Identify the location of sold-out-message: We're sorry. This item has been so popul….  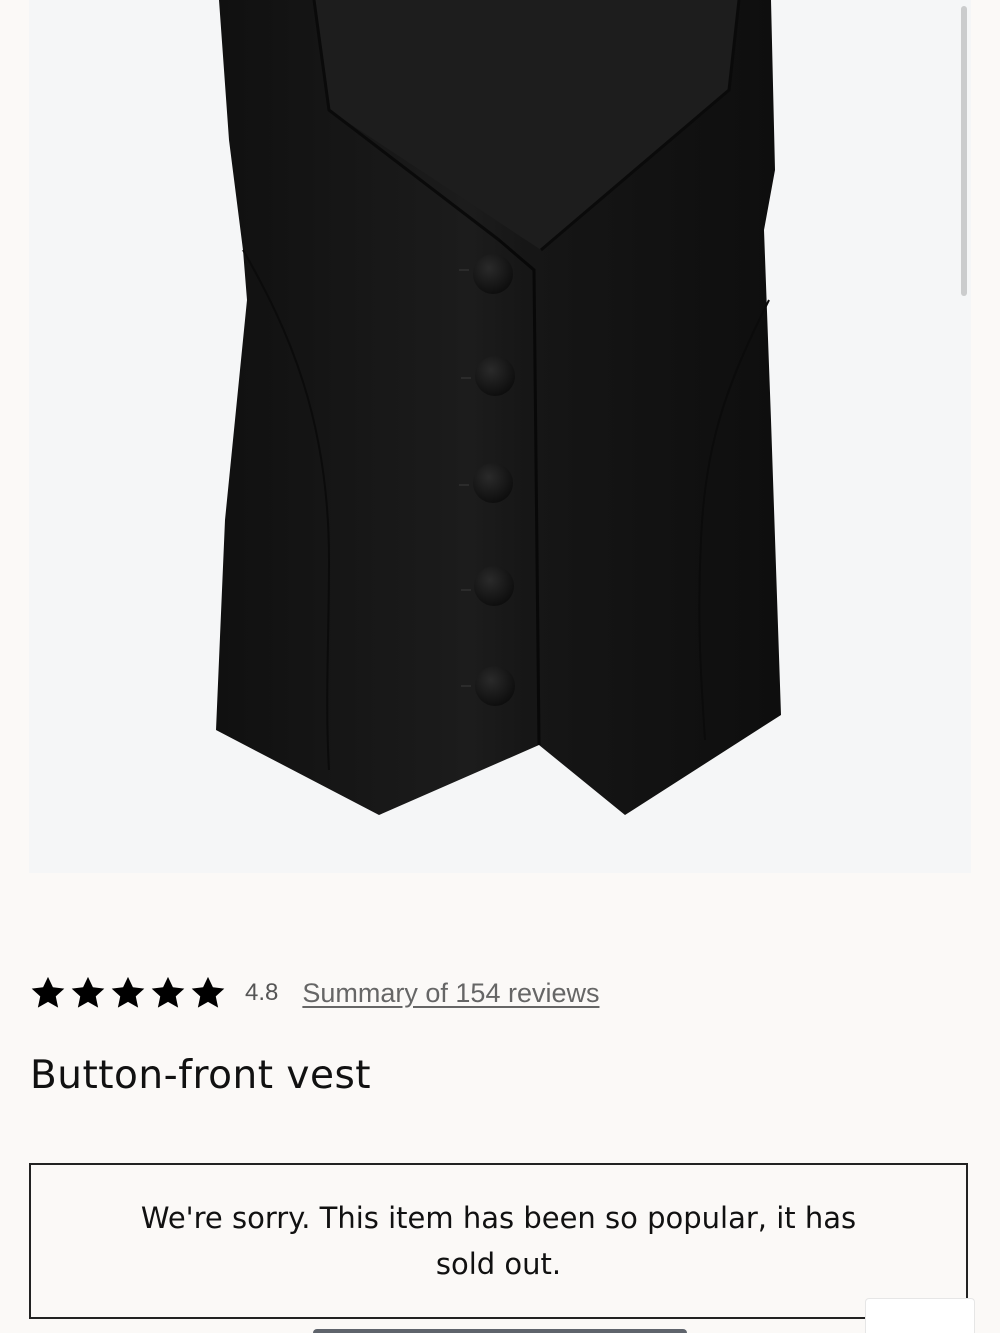
(498, 1241).